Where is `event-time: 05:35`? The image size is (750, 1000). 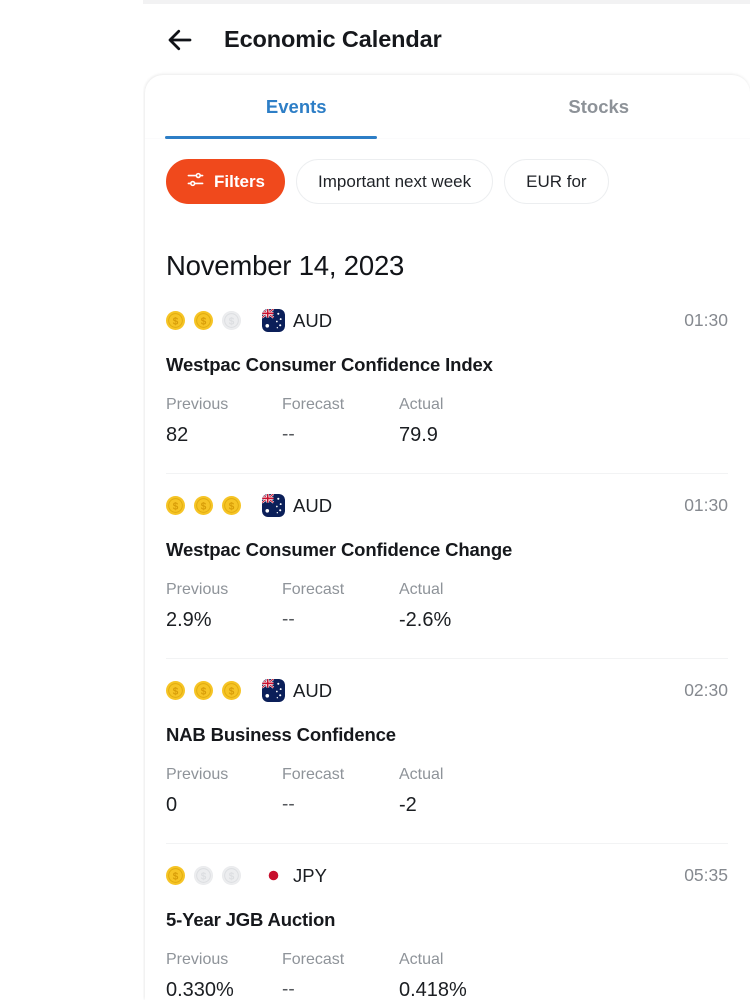
event-time: 05:35 is located at coordinates (706, 875).